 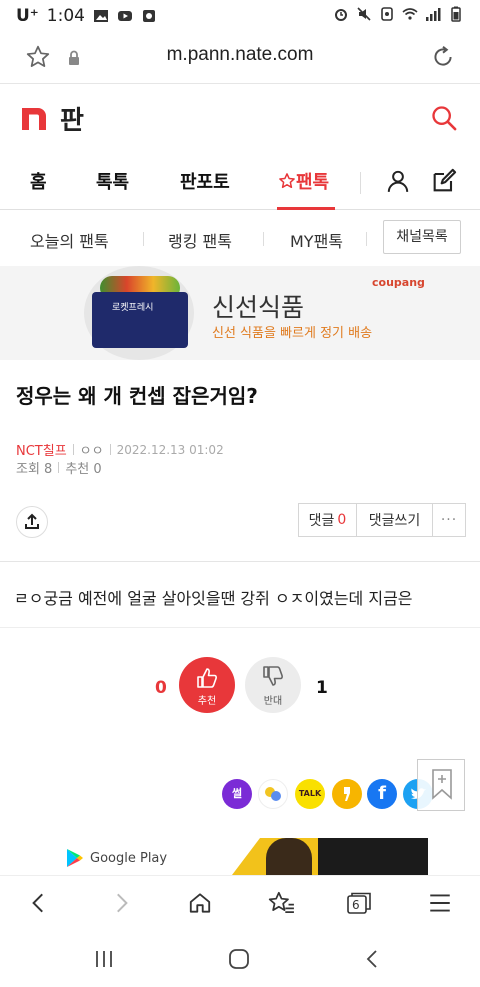 I want to click on status-bar: U⁺ 1:04, so click(x=240, y=16).